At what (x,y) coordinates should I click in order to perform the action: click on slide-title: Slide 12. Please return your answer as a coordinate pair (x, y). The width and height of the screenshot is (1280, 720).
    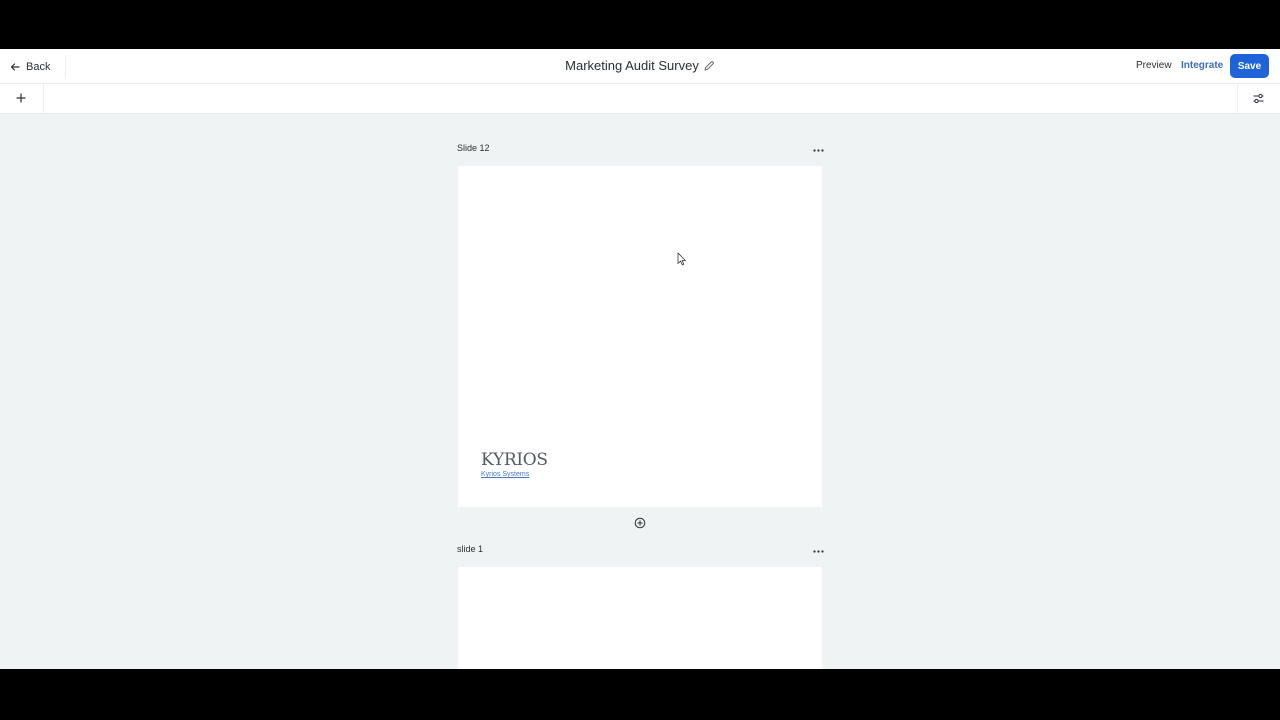
    Looking at the image, I should click on (473, 148).